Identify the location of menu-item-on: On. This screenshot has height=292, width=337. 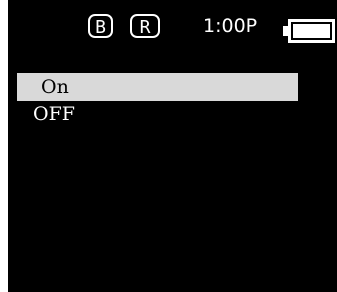
(157, 87).